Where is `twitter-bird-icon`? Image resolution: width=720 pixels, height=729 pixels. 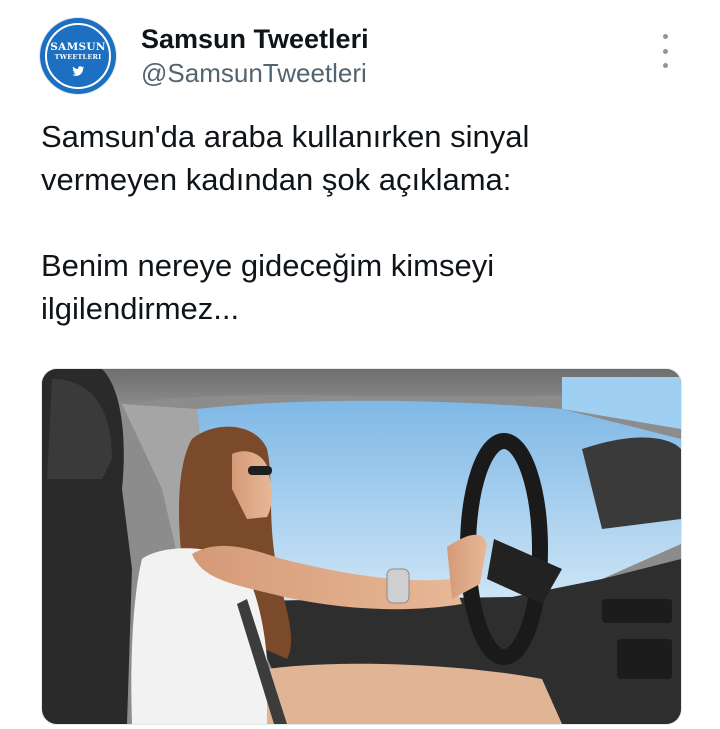
twitter-bird-icon is located at coordinates (78, 71).